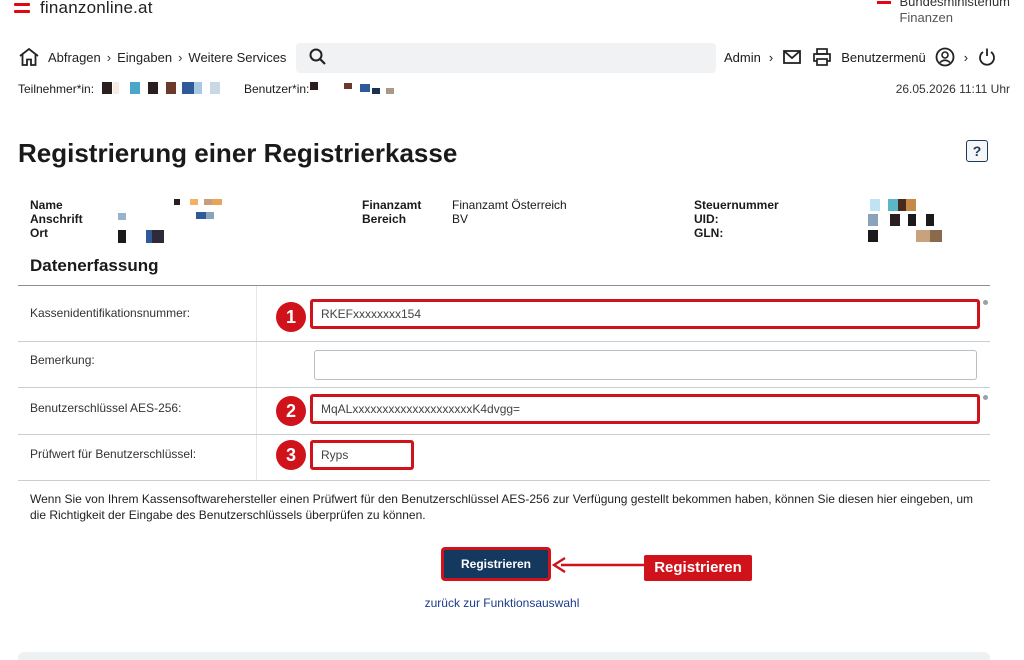  I want to click on ministry-line2: Finanzen, so click(926, 17).